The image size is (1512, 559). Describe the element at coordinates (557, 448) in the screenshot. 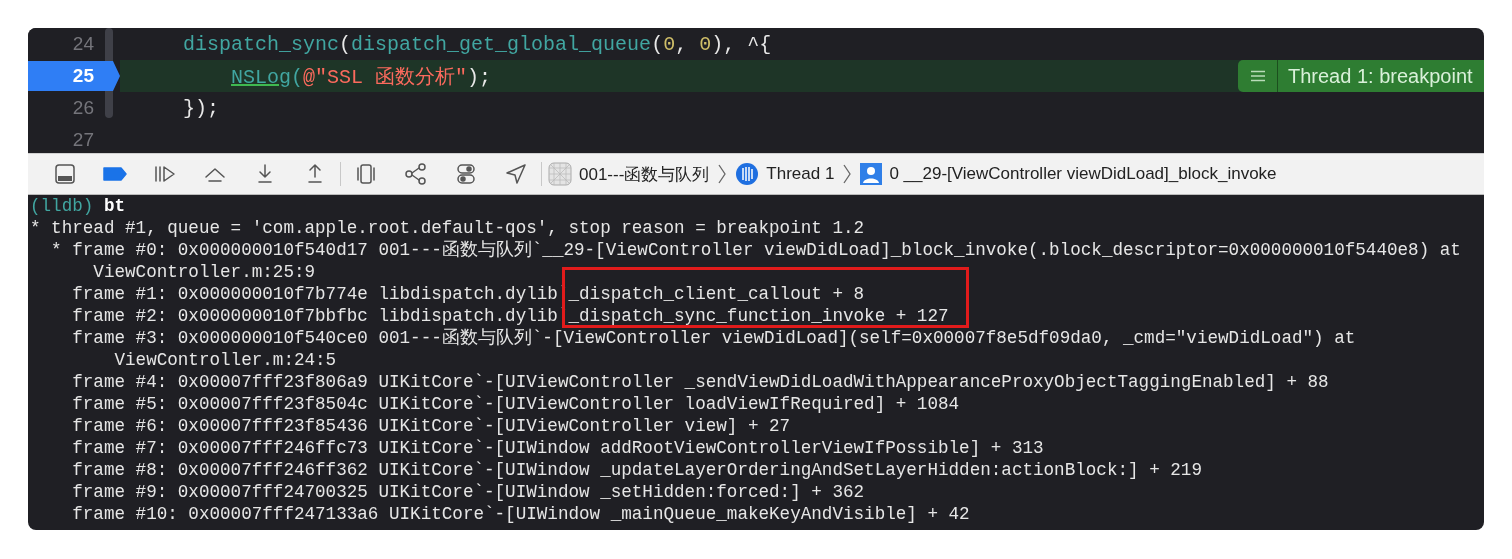

I see `console-line: frame #7: 0x00007fff246ffc73 UIKitCore`-[UIWindow addRootViewControllerViewIfPossible] + 313` at that location.